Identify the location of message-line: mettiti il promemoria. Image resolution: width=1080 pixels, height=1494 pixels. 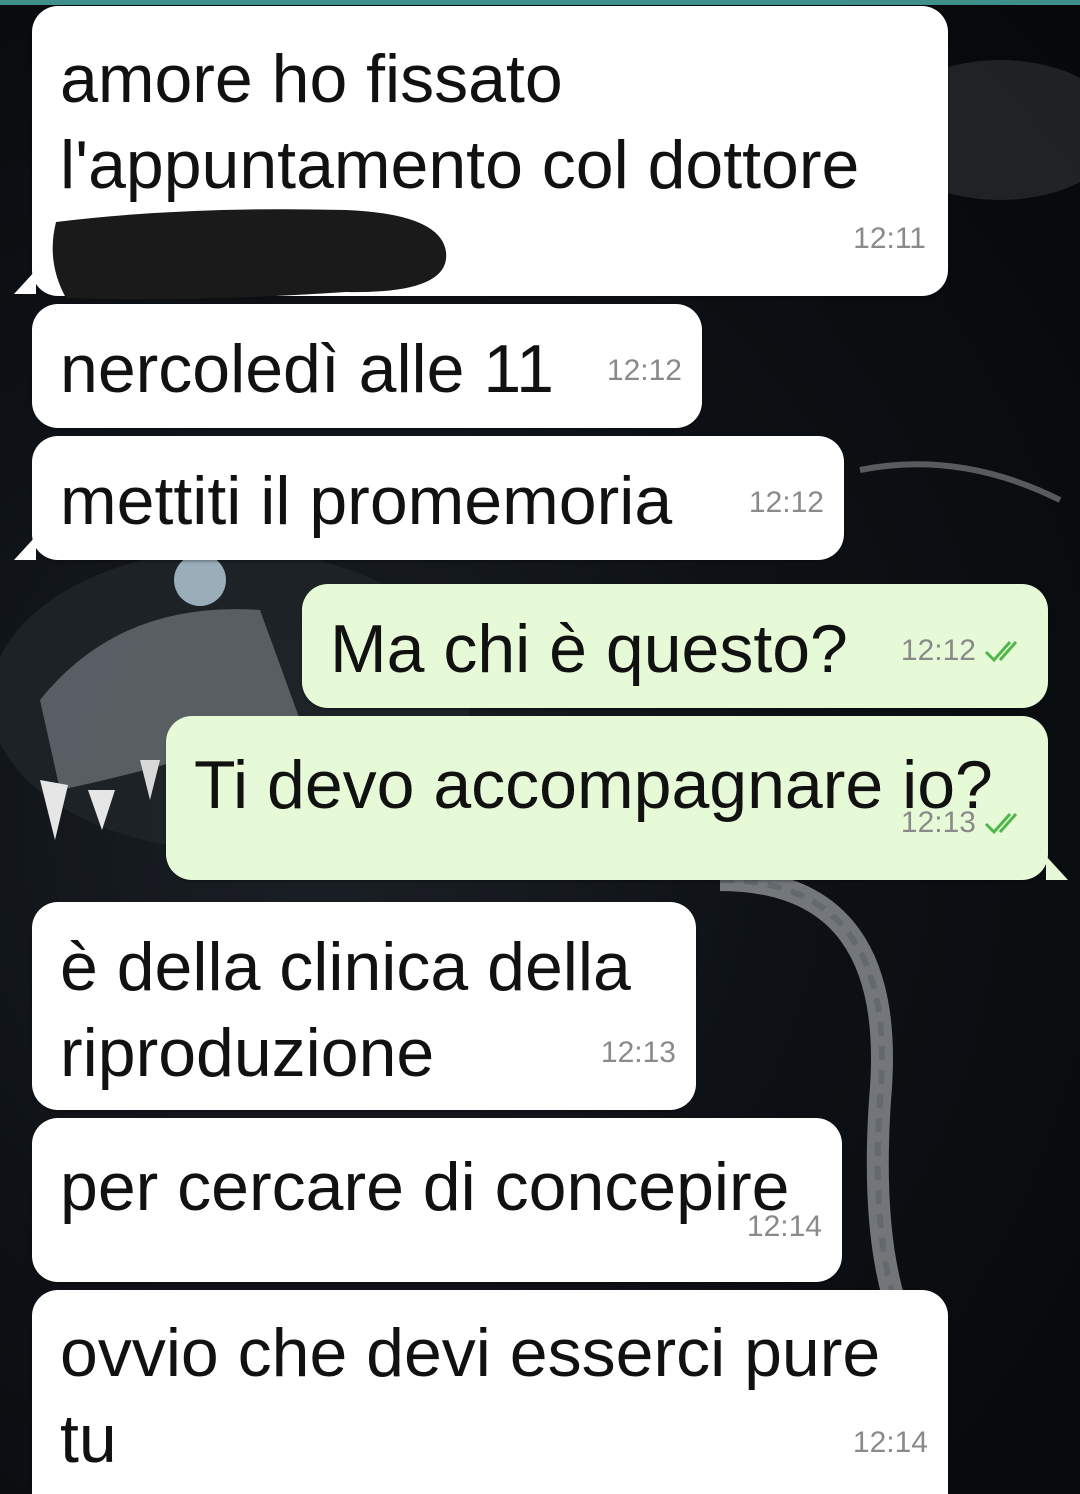
(366, 501).